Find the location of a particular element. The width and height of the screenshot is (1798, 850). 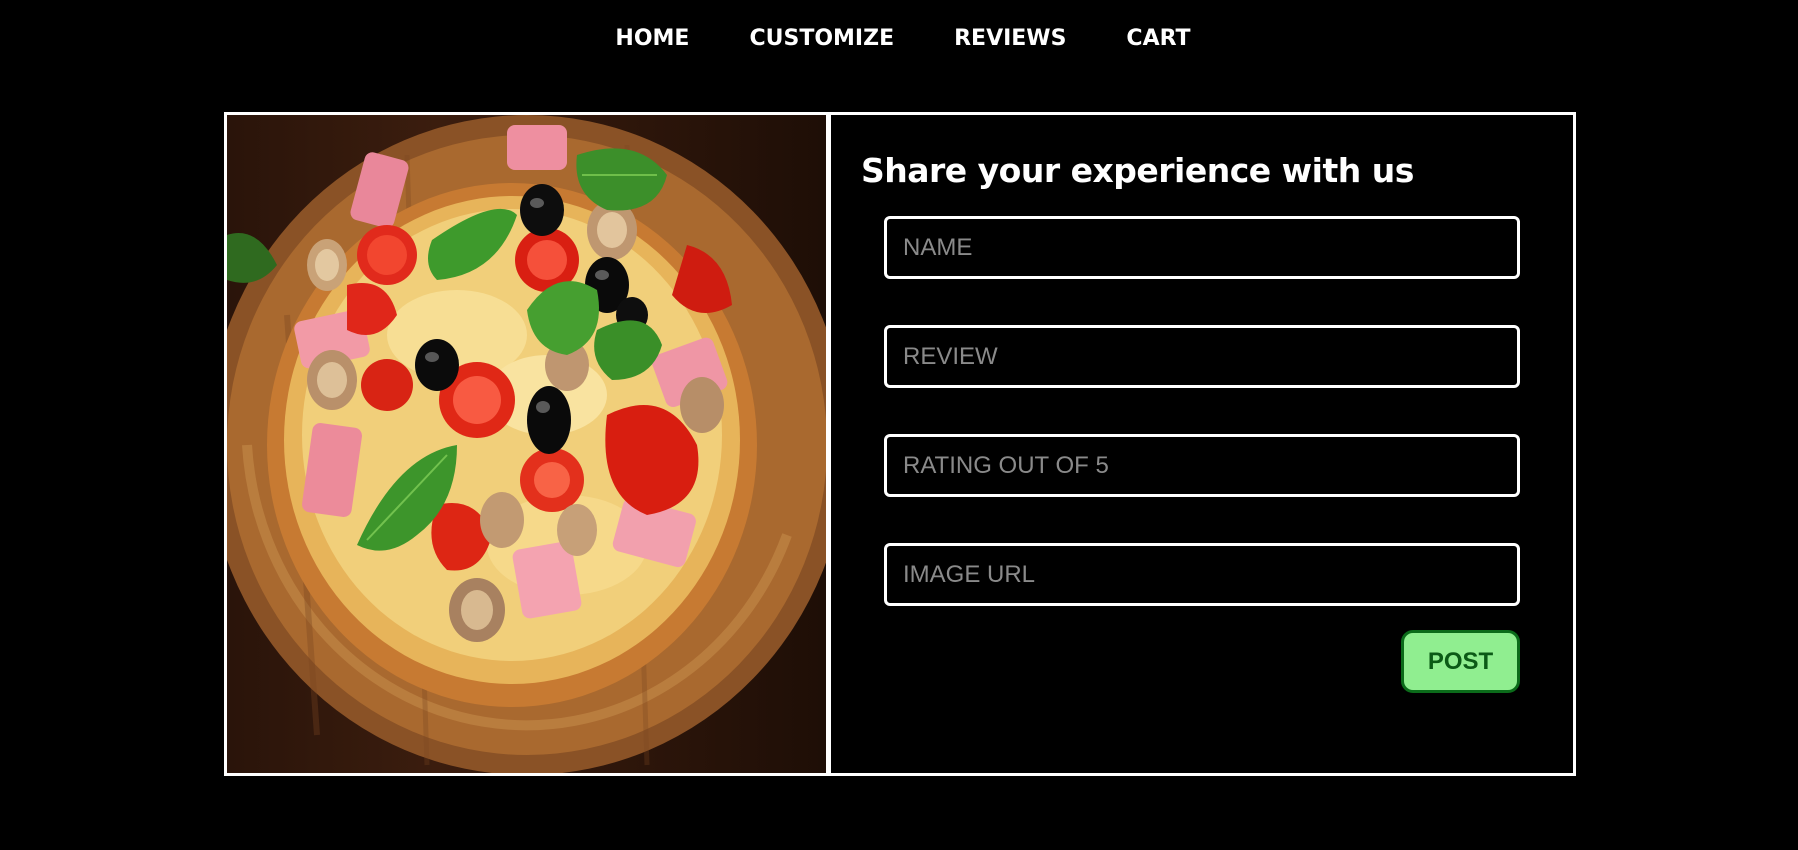

post-button: POST is located at coordinates (1460, 661).